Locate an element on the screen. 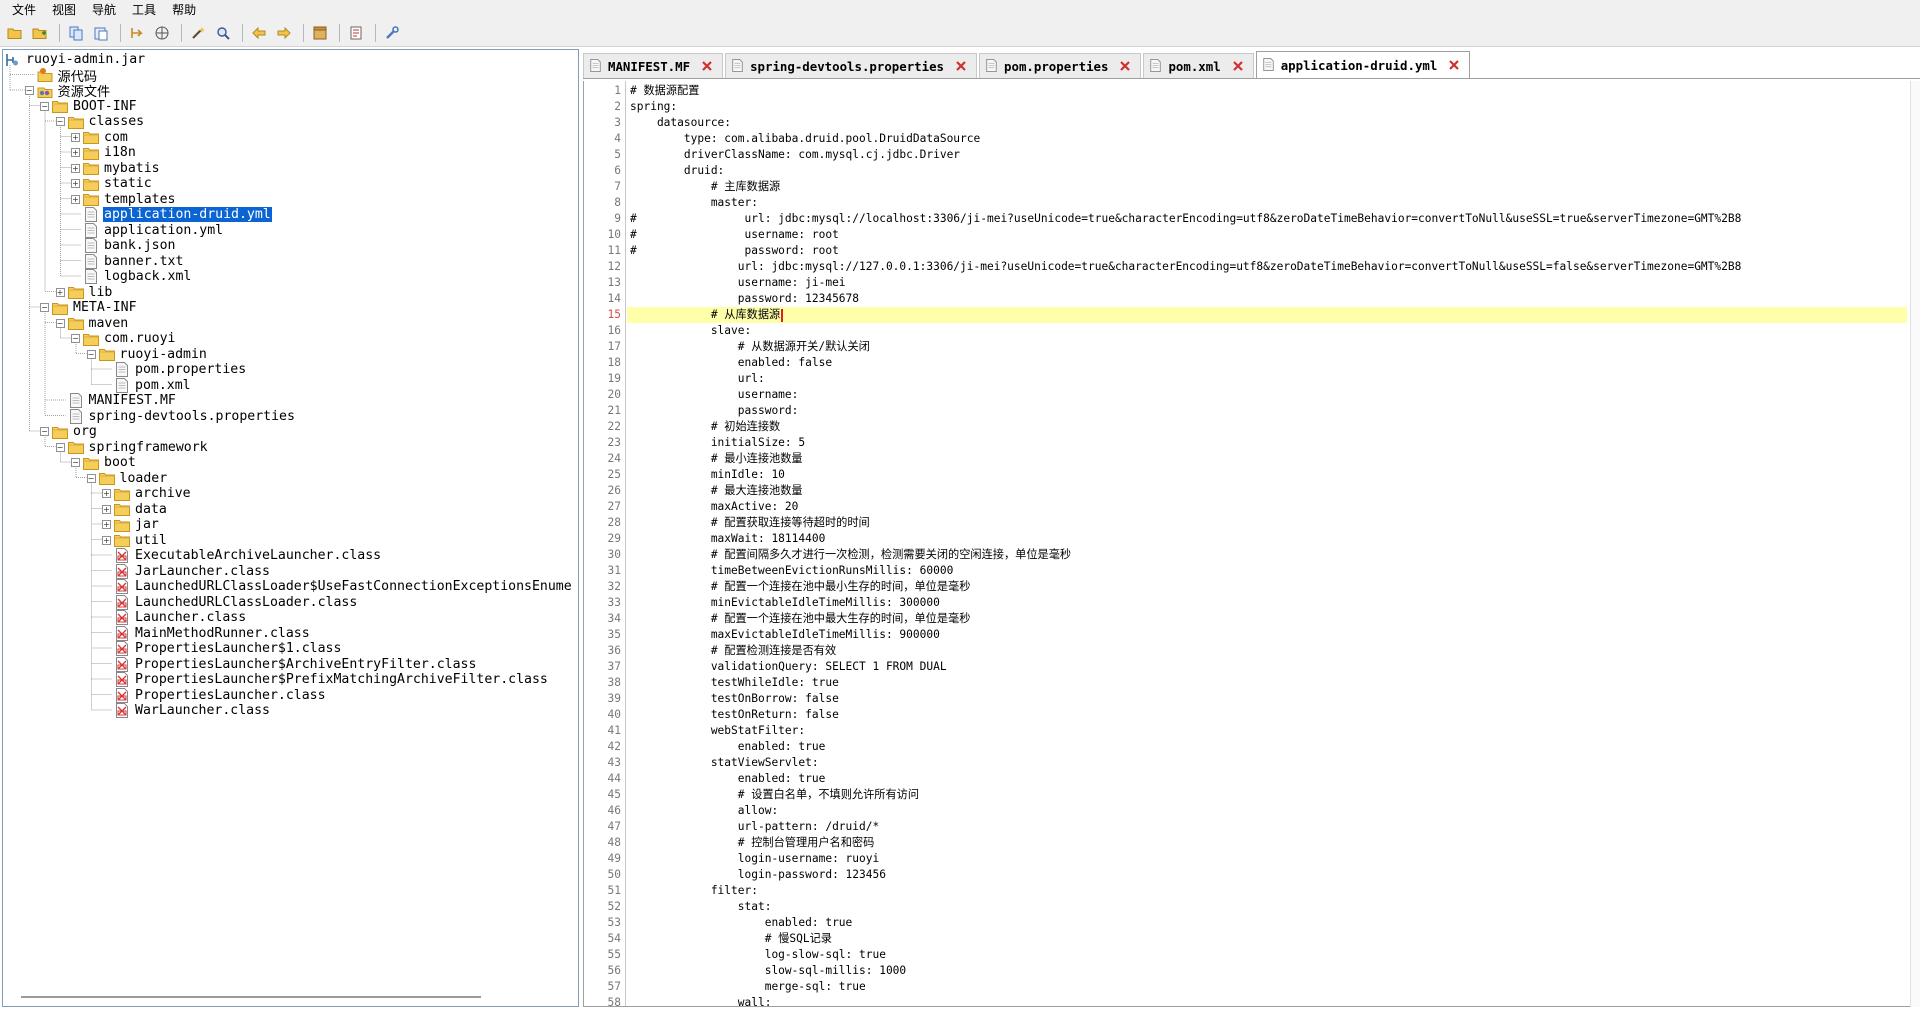  code-line: enabled: false is located at coordinates (1267, 363).